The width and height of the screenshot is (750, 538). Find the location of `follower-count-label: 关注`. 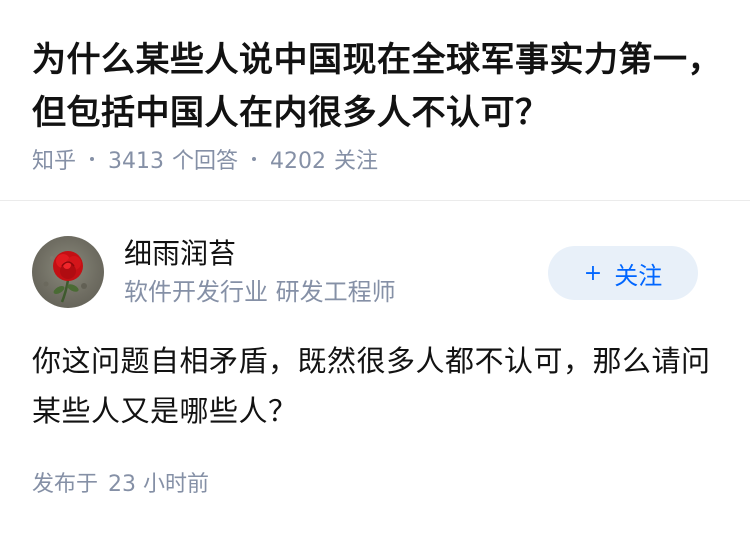

follower-count-label: 关注 is located at coordinates (356, 161).